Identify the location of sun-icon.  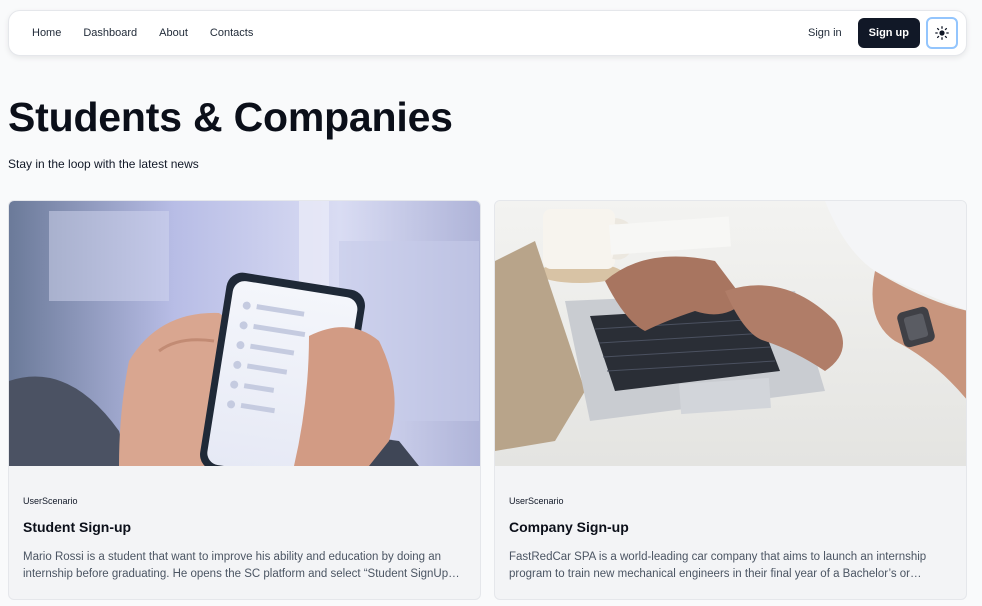
(942, 33).